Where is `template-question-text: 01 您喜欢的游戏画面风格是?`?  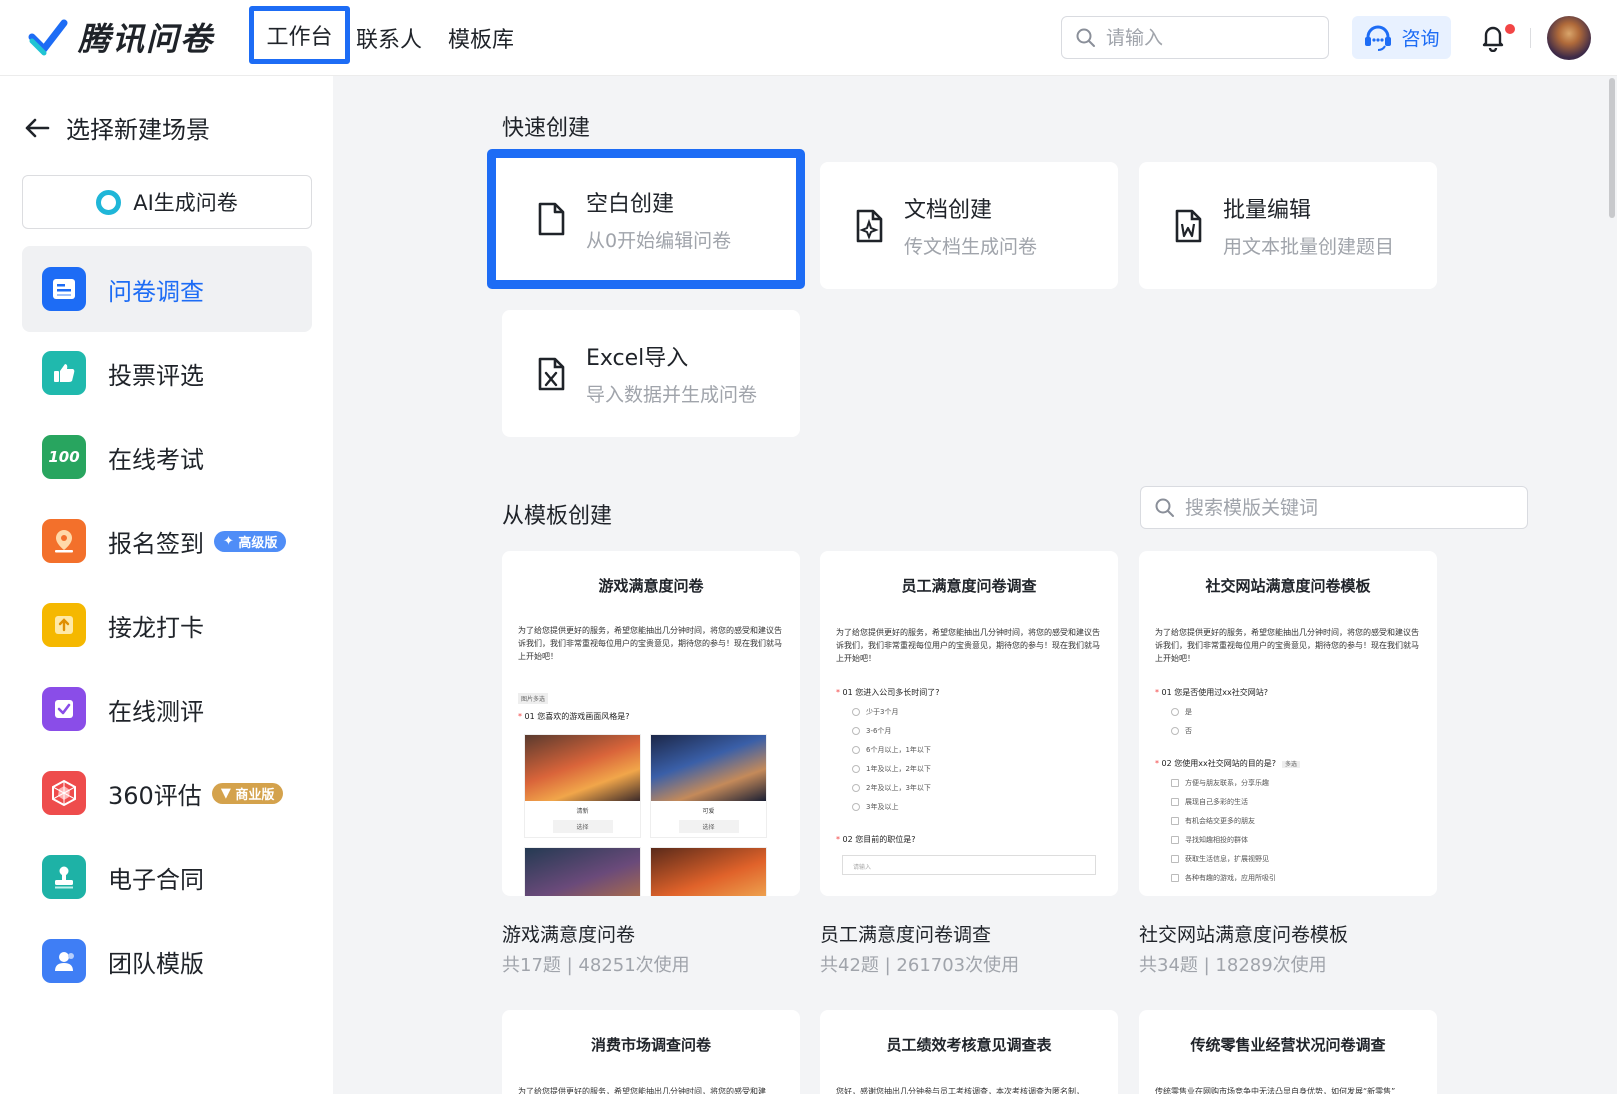 template-question-text: 01 您喜欢的游戏画面风格是? is located at coordinates (577, 716).